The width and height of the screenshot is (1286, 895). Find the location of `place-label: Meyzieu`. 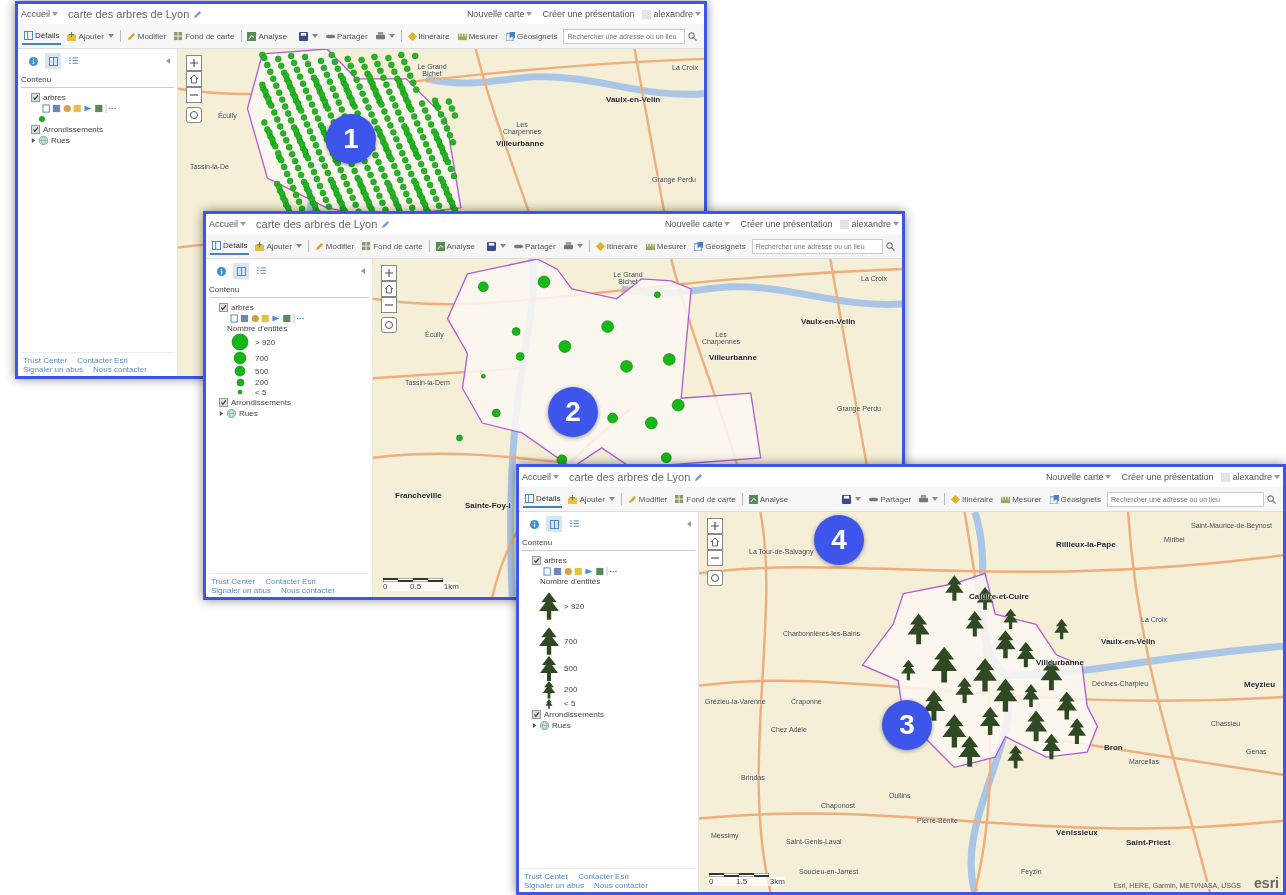

place-label: Meyzieu is located at coordinates (1260, 684).